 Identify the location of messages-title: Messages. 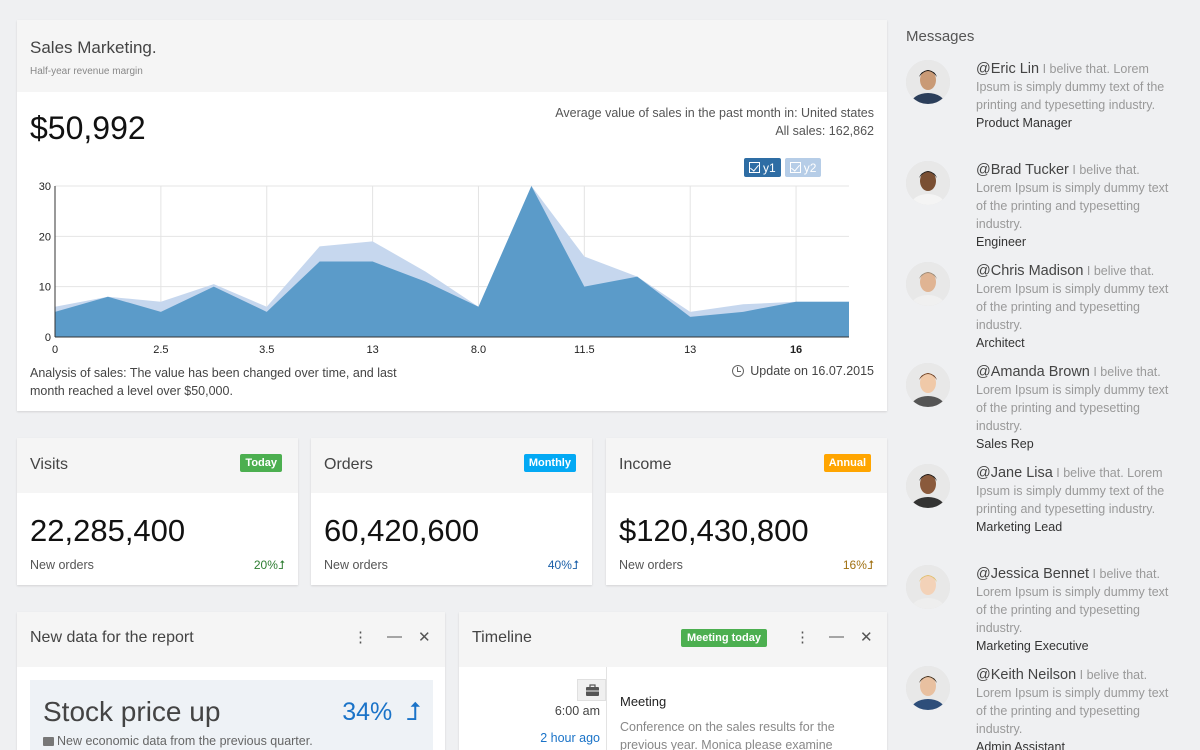
(940, 36).